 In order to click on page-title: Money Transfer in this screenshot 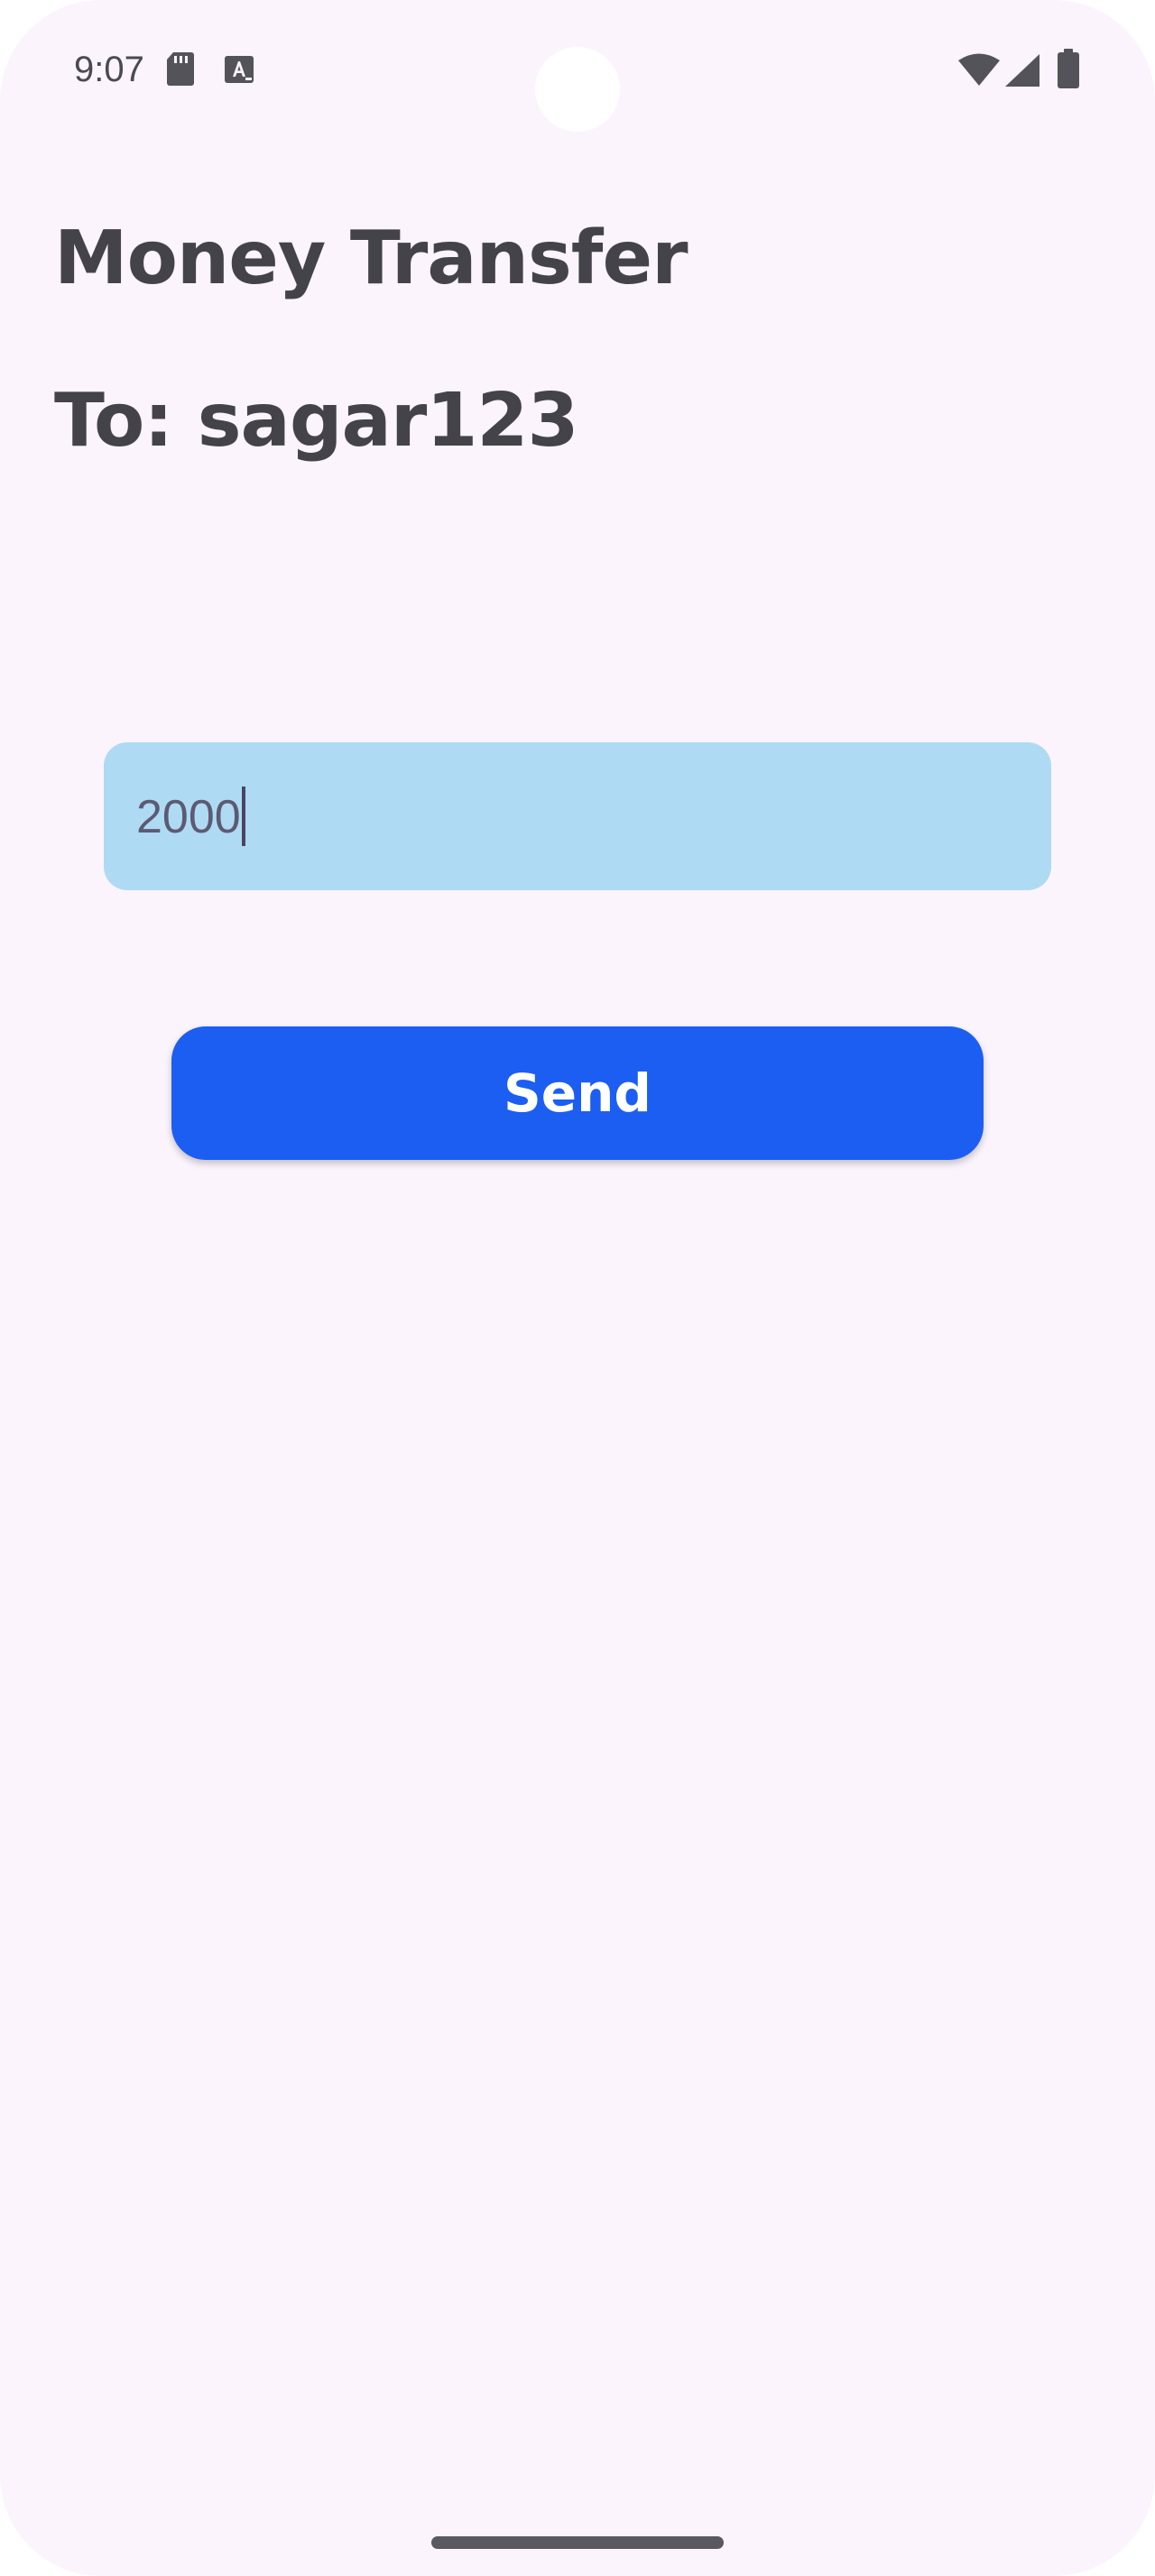, I will do `click(371, 259)`.